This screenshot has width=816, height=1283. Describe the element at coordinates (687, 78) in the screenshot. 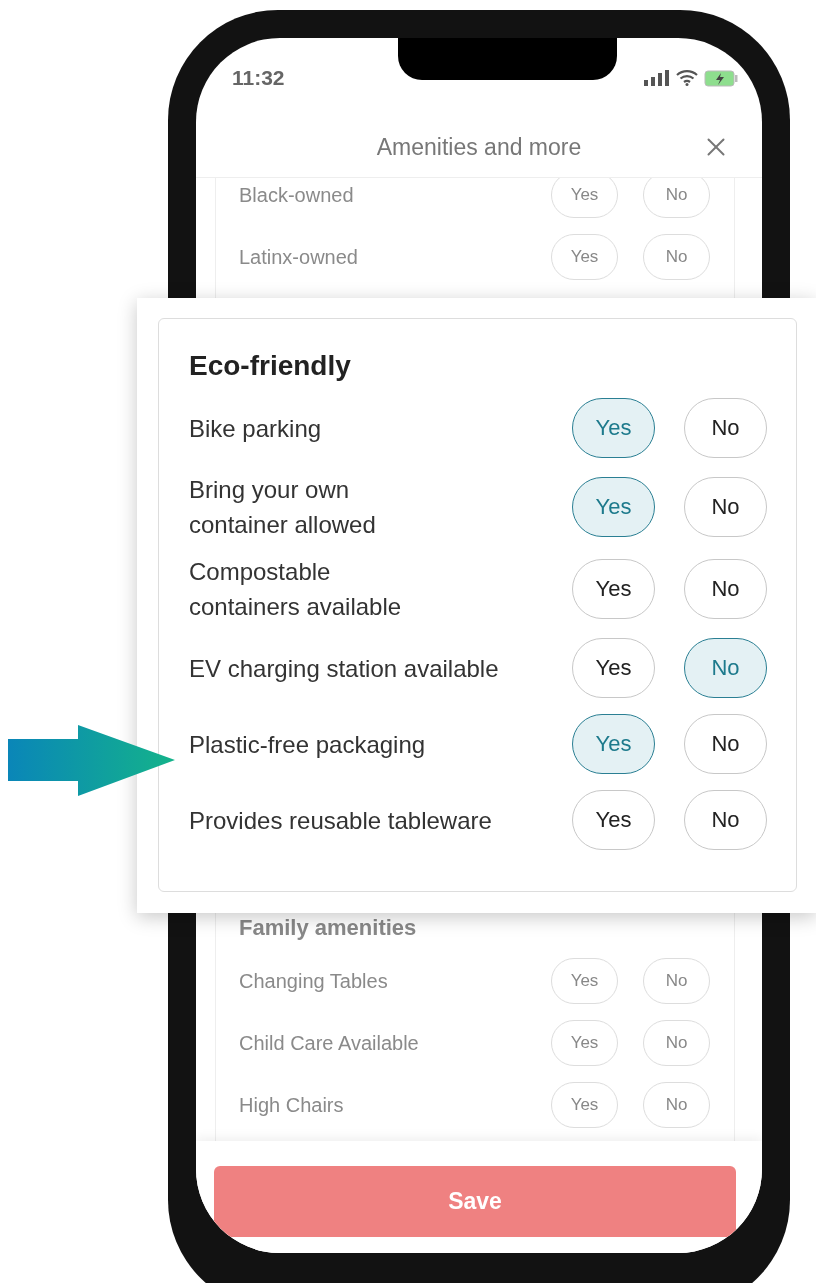

I see `wifi-icon` at that location.